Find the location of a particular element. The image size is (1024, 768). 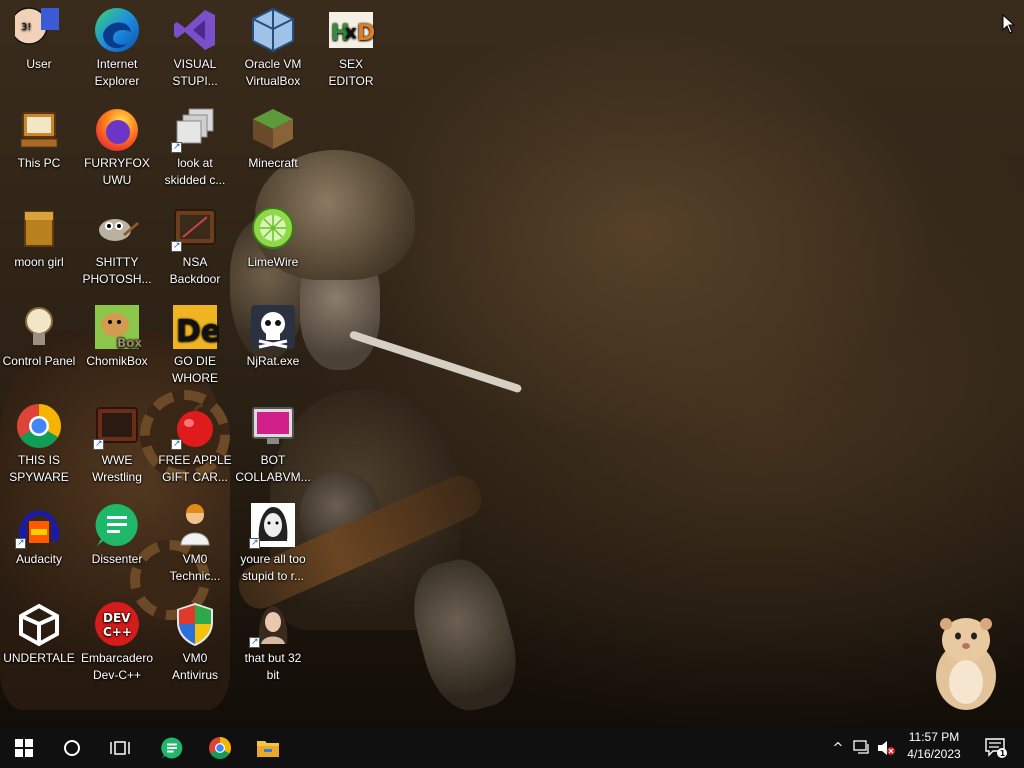

icon-32bit: that but 32 bit is located at coordinates (273, 639).